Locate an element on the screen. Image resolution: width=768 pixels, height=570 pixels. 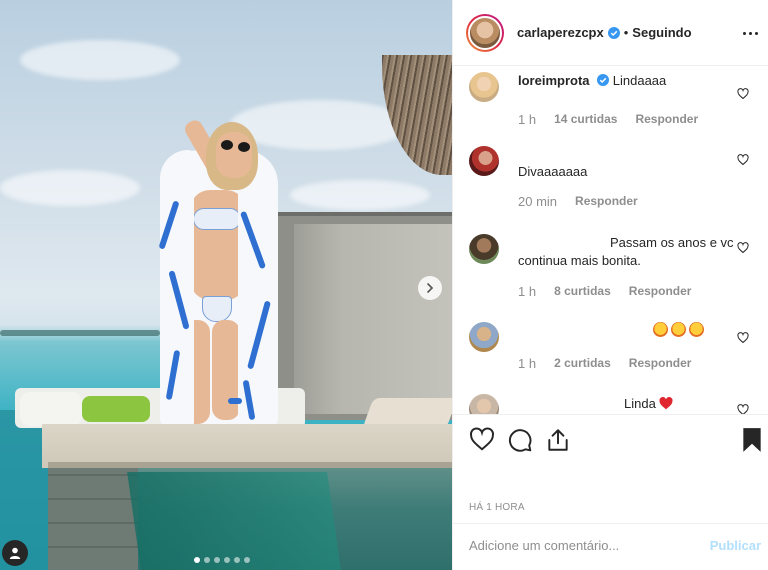
author-avatar is located at coordinates (485, 32).